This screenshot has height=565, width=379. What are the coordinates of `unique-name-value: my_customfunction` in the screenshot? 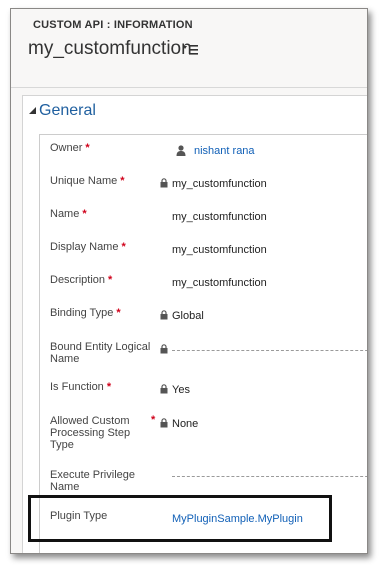 It's located at (219, 184).